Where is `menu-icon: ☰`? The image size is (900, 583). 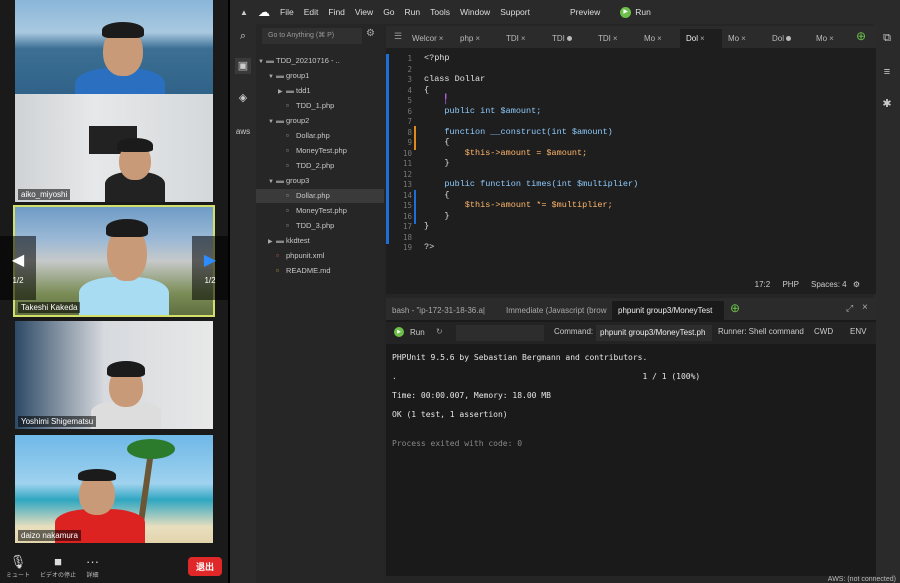
menu-icon: ☰ is located at coordinates (398, 36).